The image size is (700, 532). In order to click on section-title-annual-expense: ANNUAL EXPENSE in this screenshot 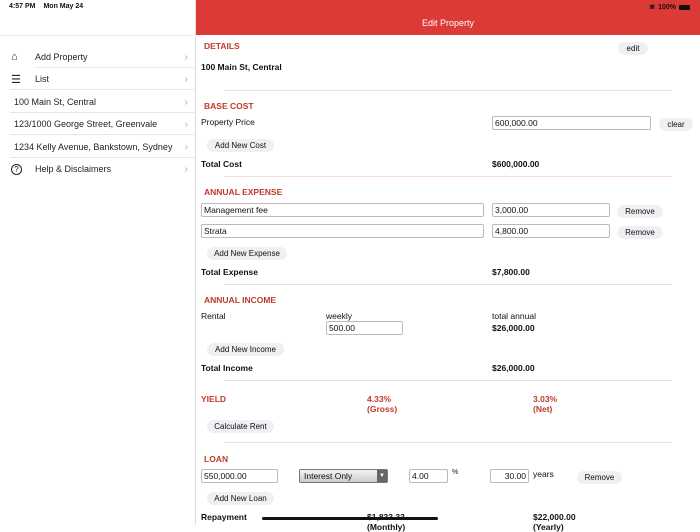, I will do `click(243, 192)`.